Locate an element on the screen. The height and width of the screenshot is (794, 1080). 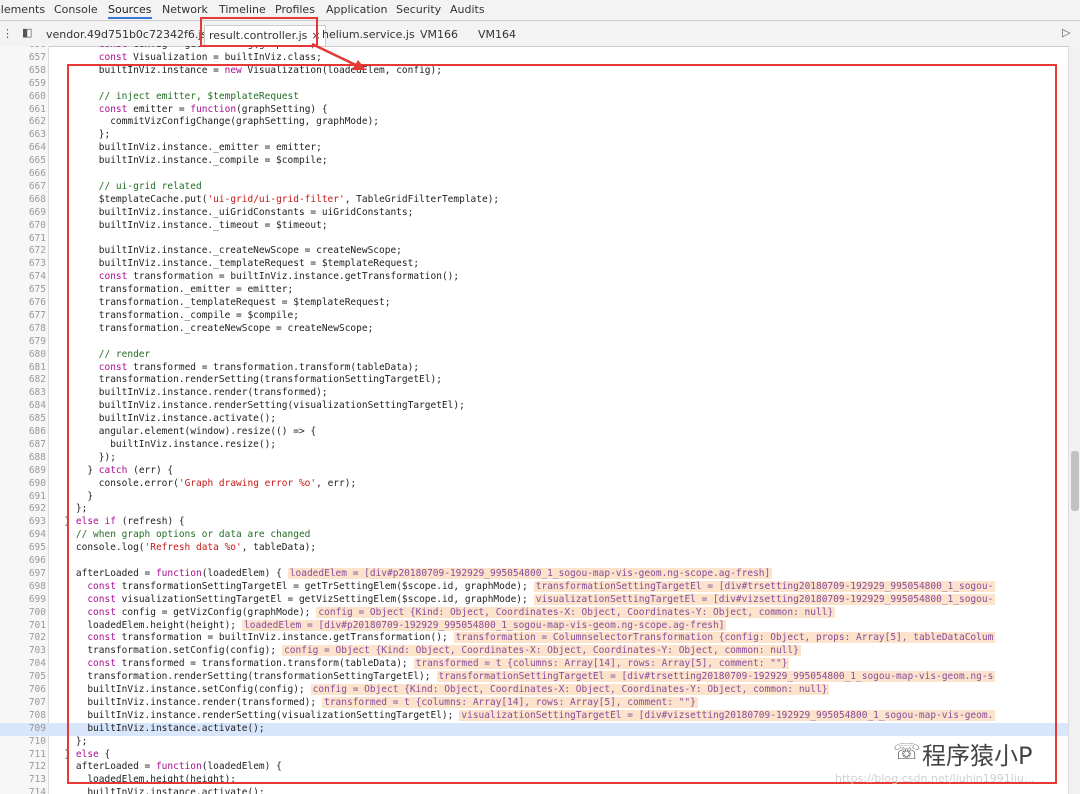
more-dots-icon: ⋮ is located at coordinates (7, 33).